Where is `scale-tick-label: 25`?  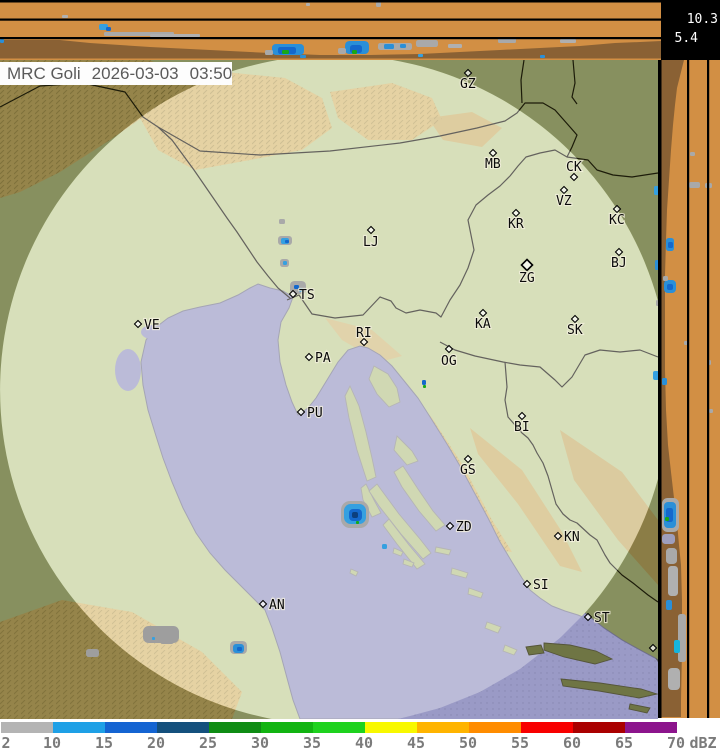 scale-tick-label: 25 is located at coordinates (208, 742).